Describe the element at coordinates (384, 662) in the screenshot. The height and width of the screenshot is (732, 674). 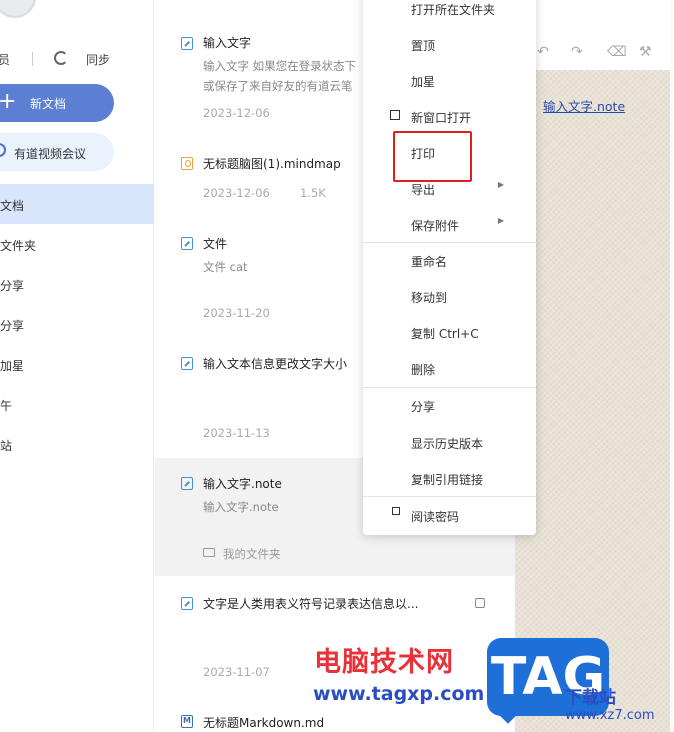
I see `watermark-site-name: 电脑技术网` at that location.